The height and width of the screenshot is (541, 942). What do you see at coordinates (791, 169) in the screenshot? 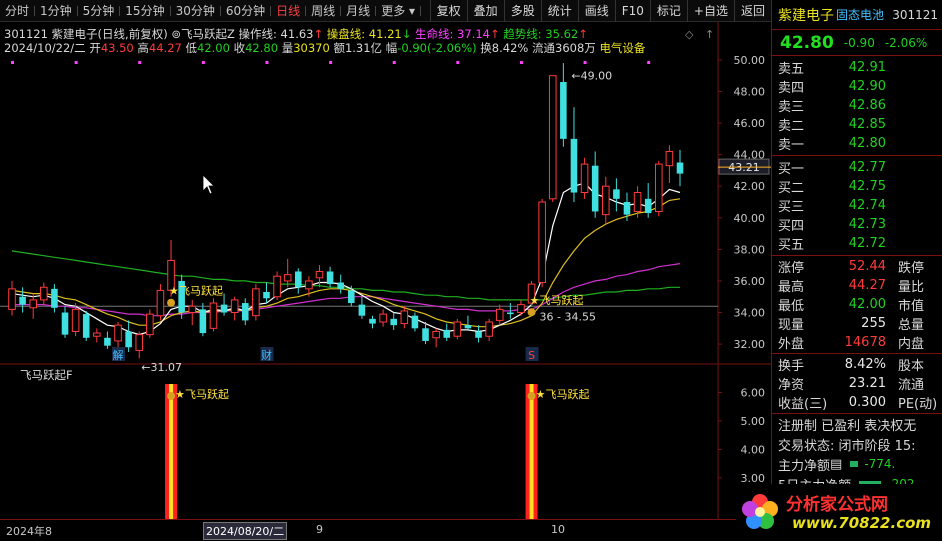
I see `bid-label: 买一` at bounding box center [791, 169].